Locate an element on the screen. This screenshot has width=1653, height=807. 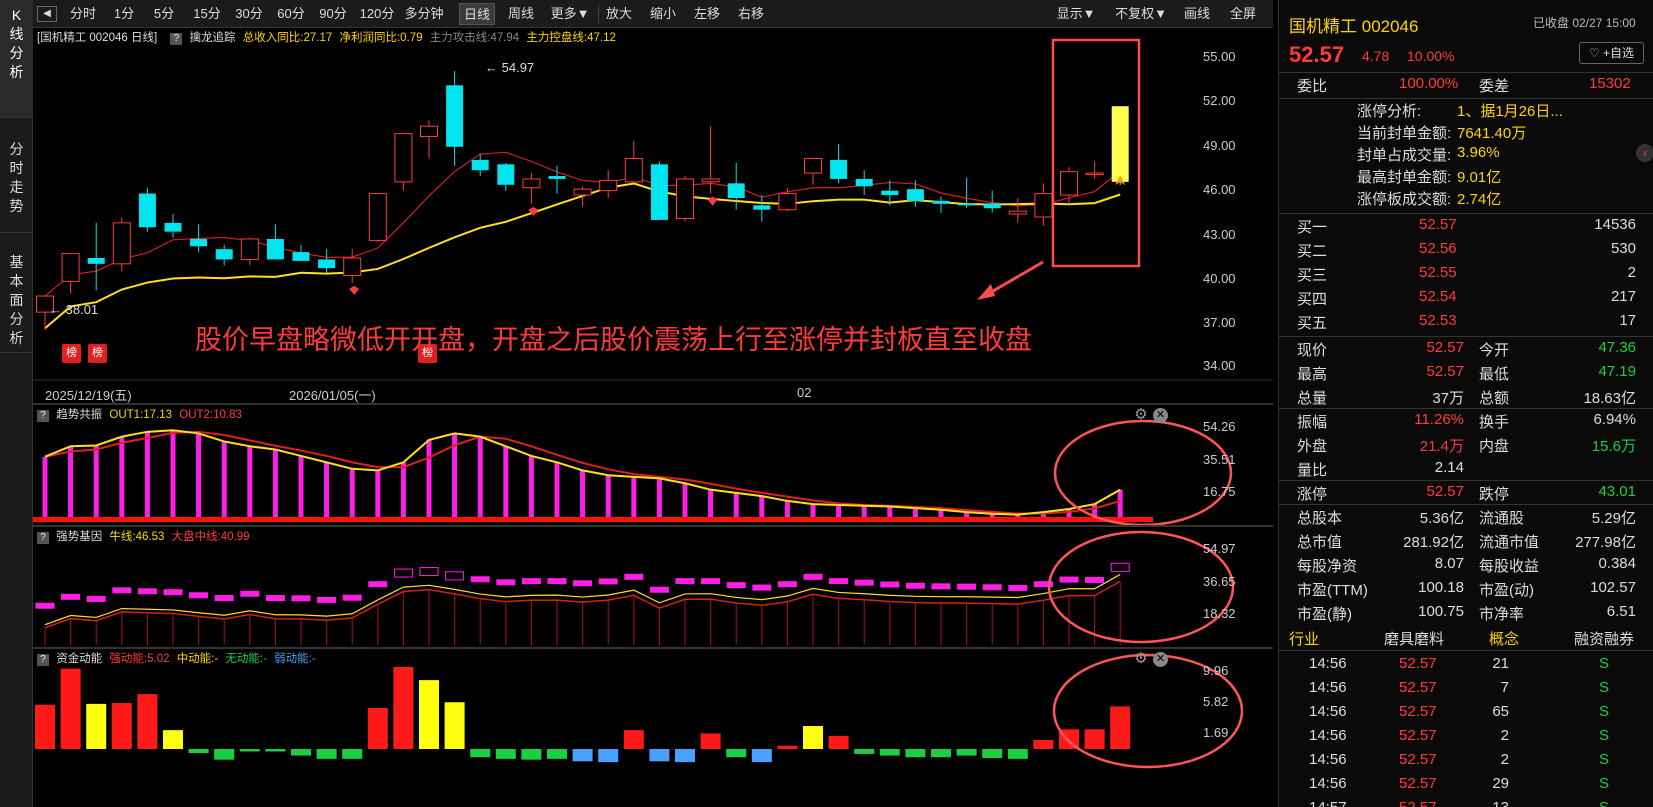
y-tick: 52.00 is located at coordinates (1219, 100).